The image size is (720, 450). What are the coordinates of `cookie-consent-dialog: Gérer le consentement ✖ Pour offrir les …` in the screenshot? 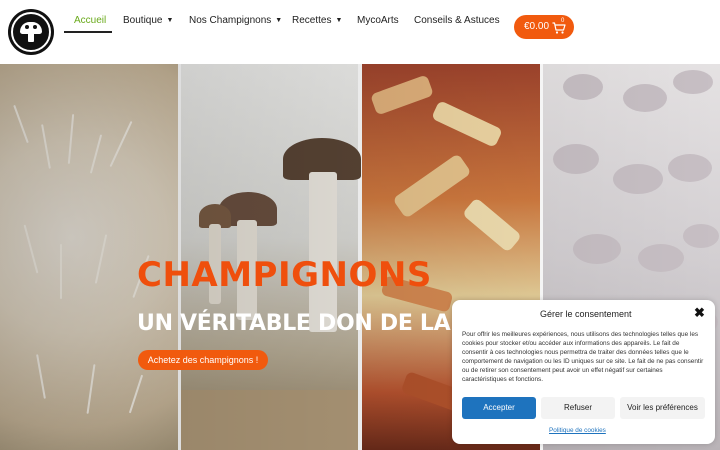 It's located at (583, 372).